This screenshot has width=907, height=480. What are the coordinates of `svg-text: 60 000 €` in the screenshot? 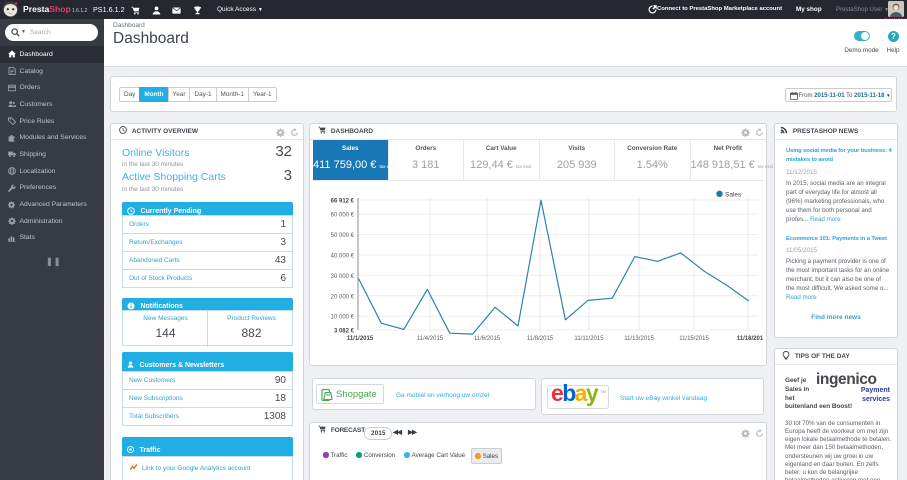 It's located at (343, 216).